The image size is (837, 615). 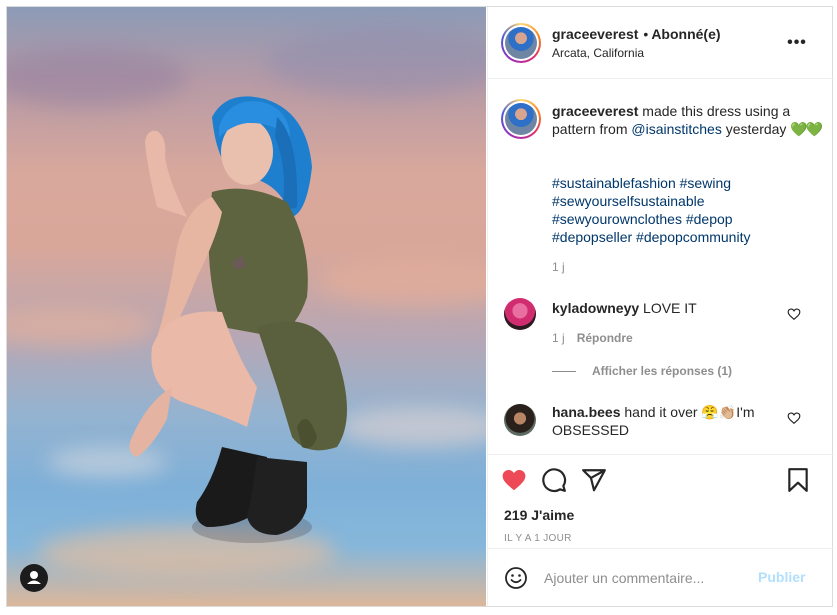 What do you see at coordinates (756, 129) in the screenshot?
I see `caption-text-end: yesterday` at bounding box center [756, 129].